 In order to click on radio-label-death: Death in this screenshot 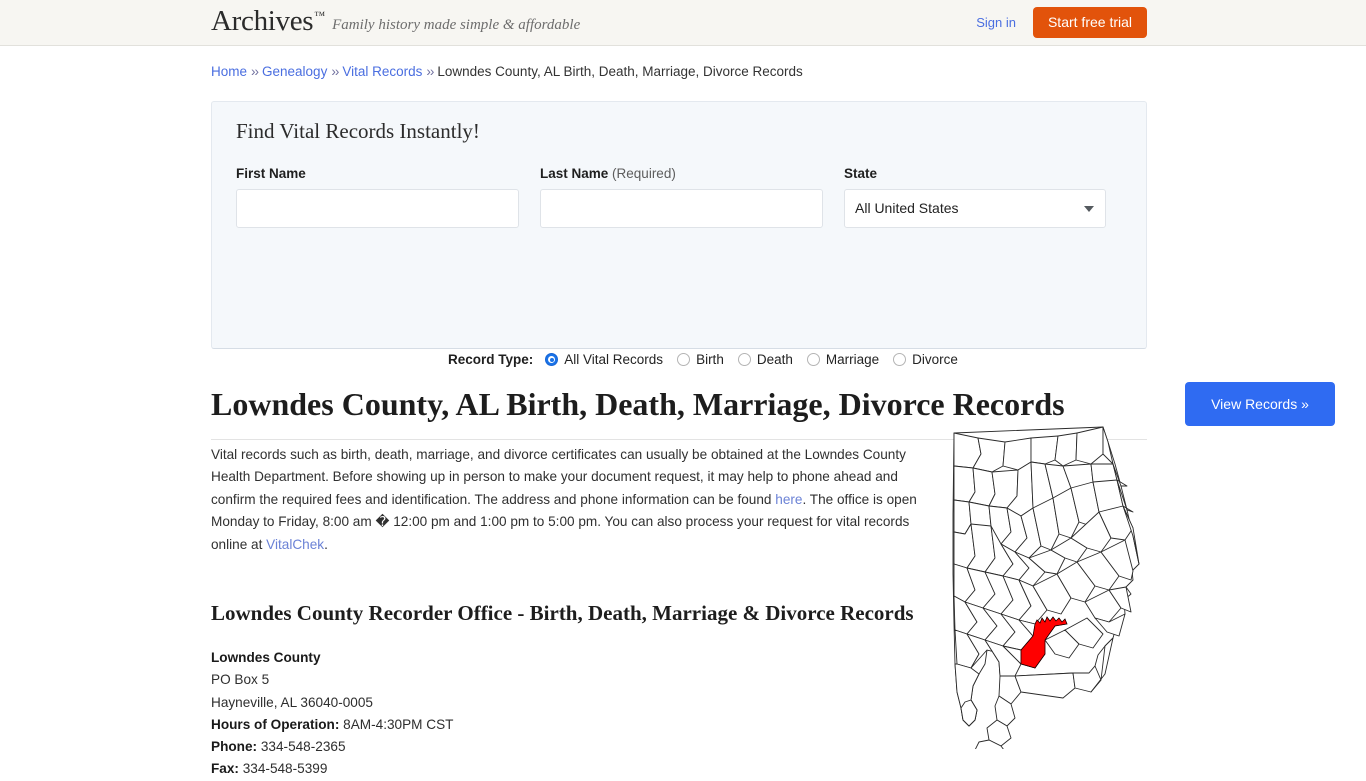, I will do `click(774, 359)`.